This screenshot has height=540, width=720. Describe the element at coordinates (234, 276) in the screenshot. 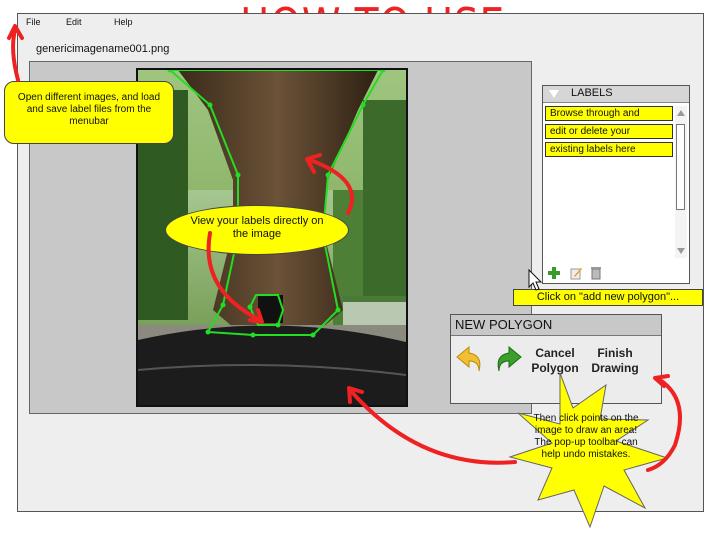

I see `arrow-to-car` at that location.